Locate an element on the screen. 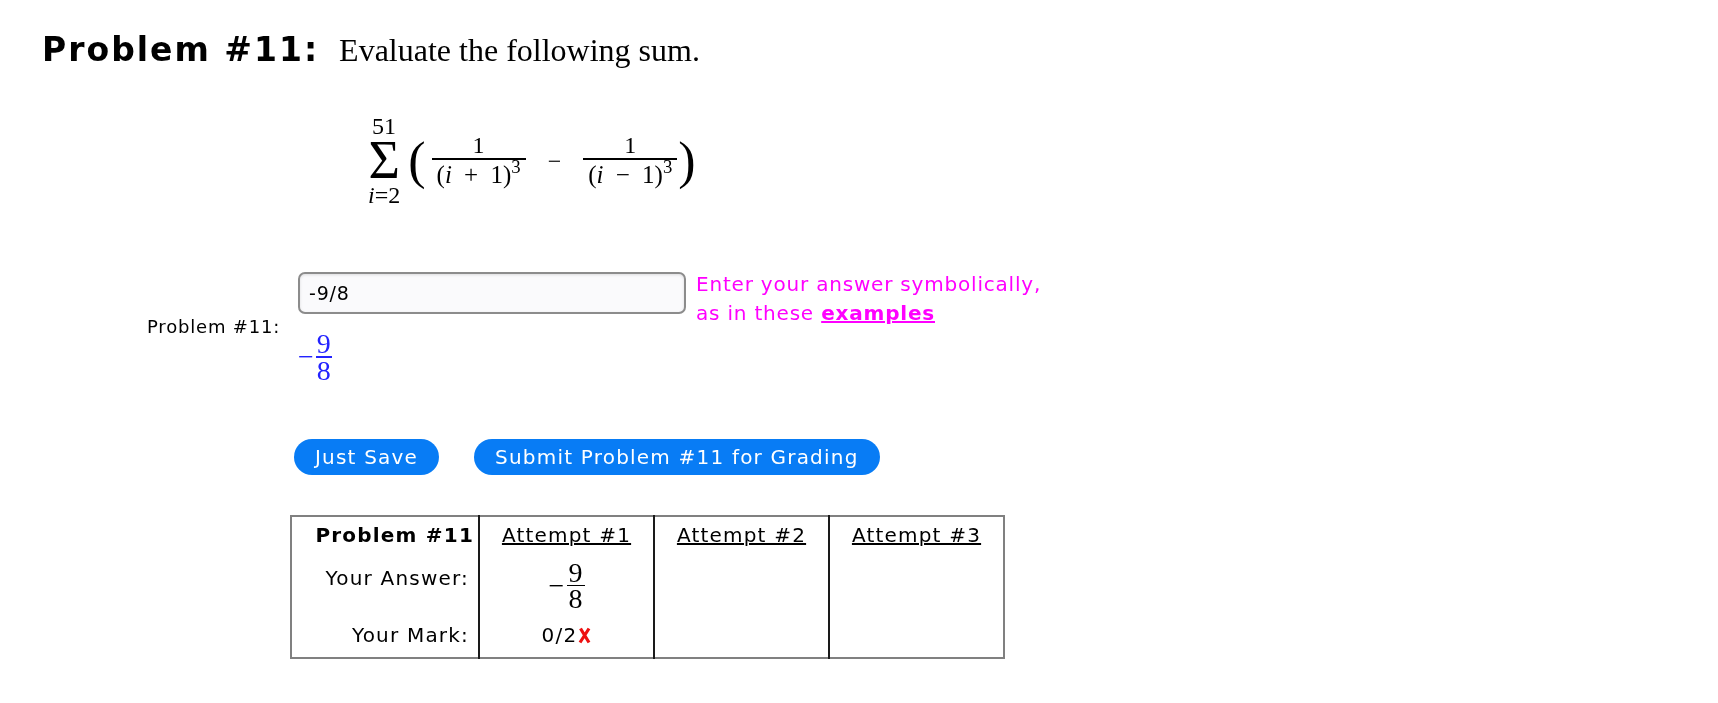 Image resolution: width=1718 pixels, height=703 pixels. answer-input: -9/8 is located at coordinates (492, 293).